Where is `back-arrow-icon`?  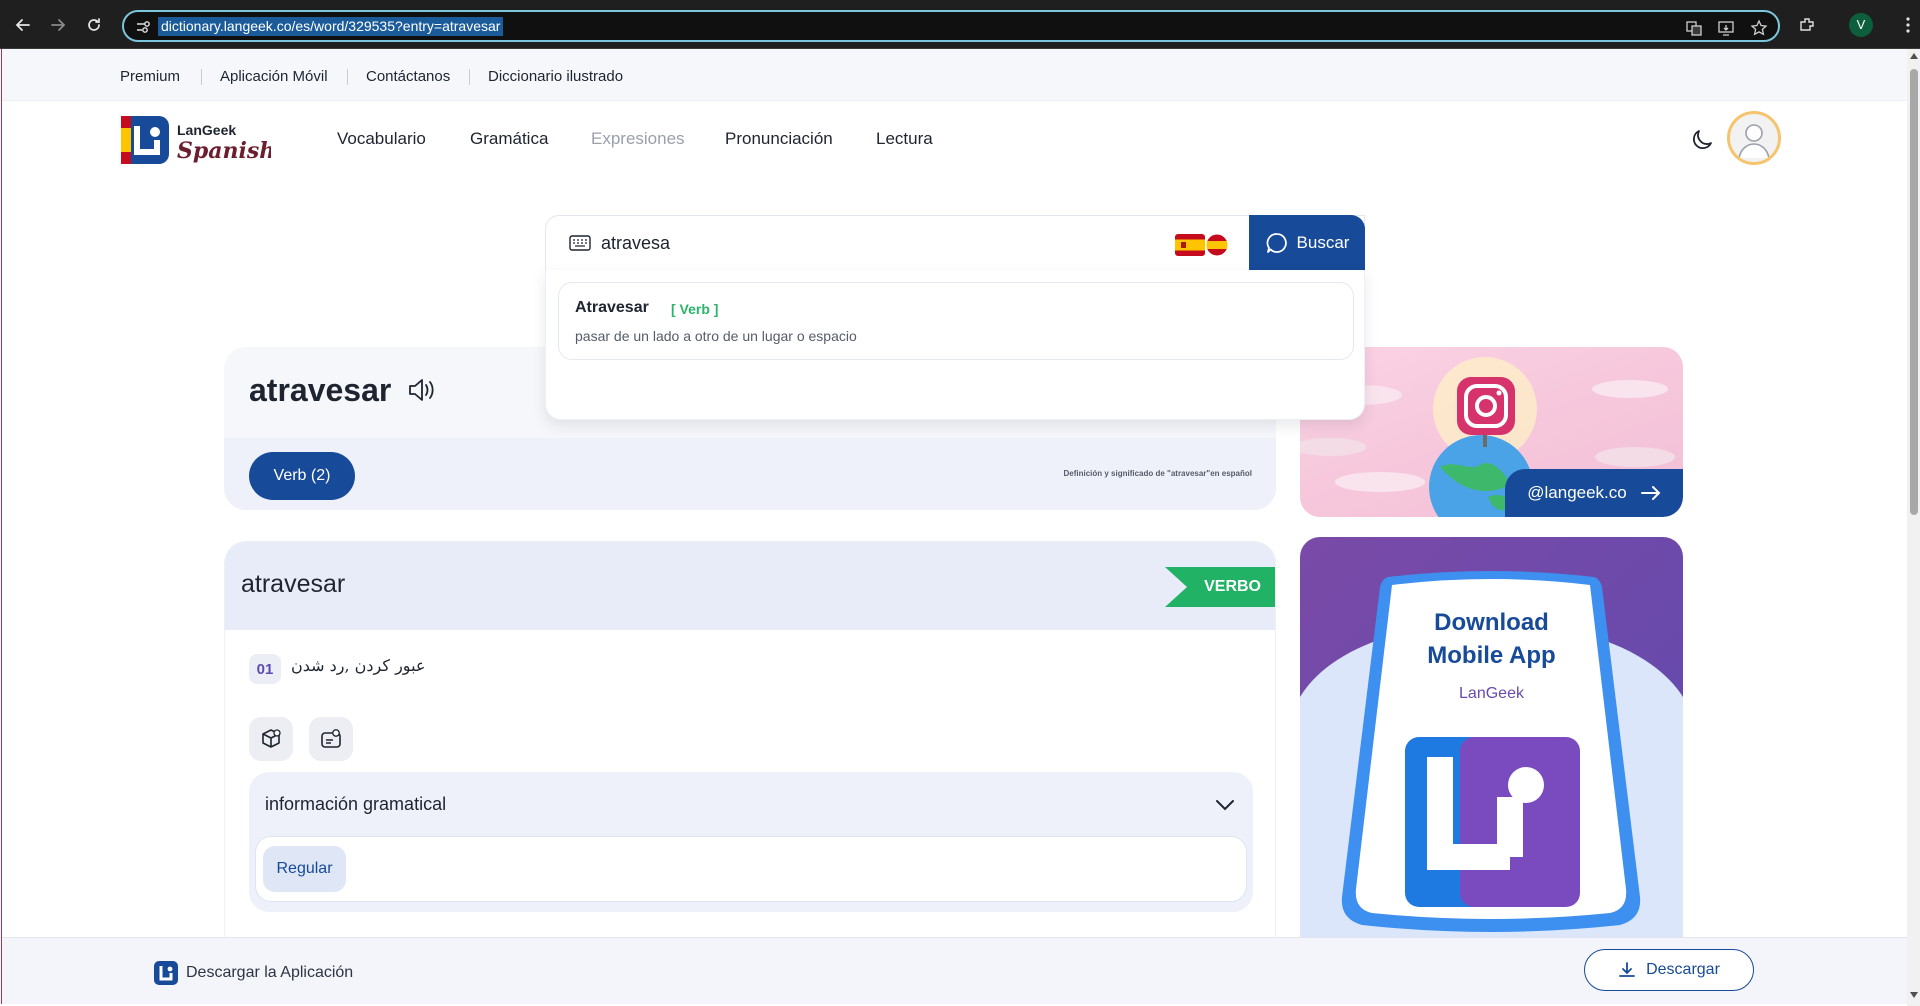
back-arrow-icon is located at coordinates (23, 25).